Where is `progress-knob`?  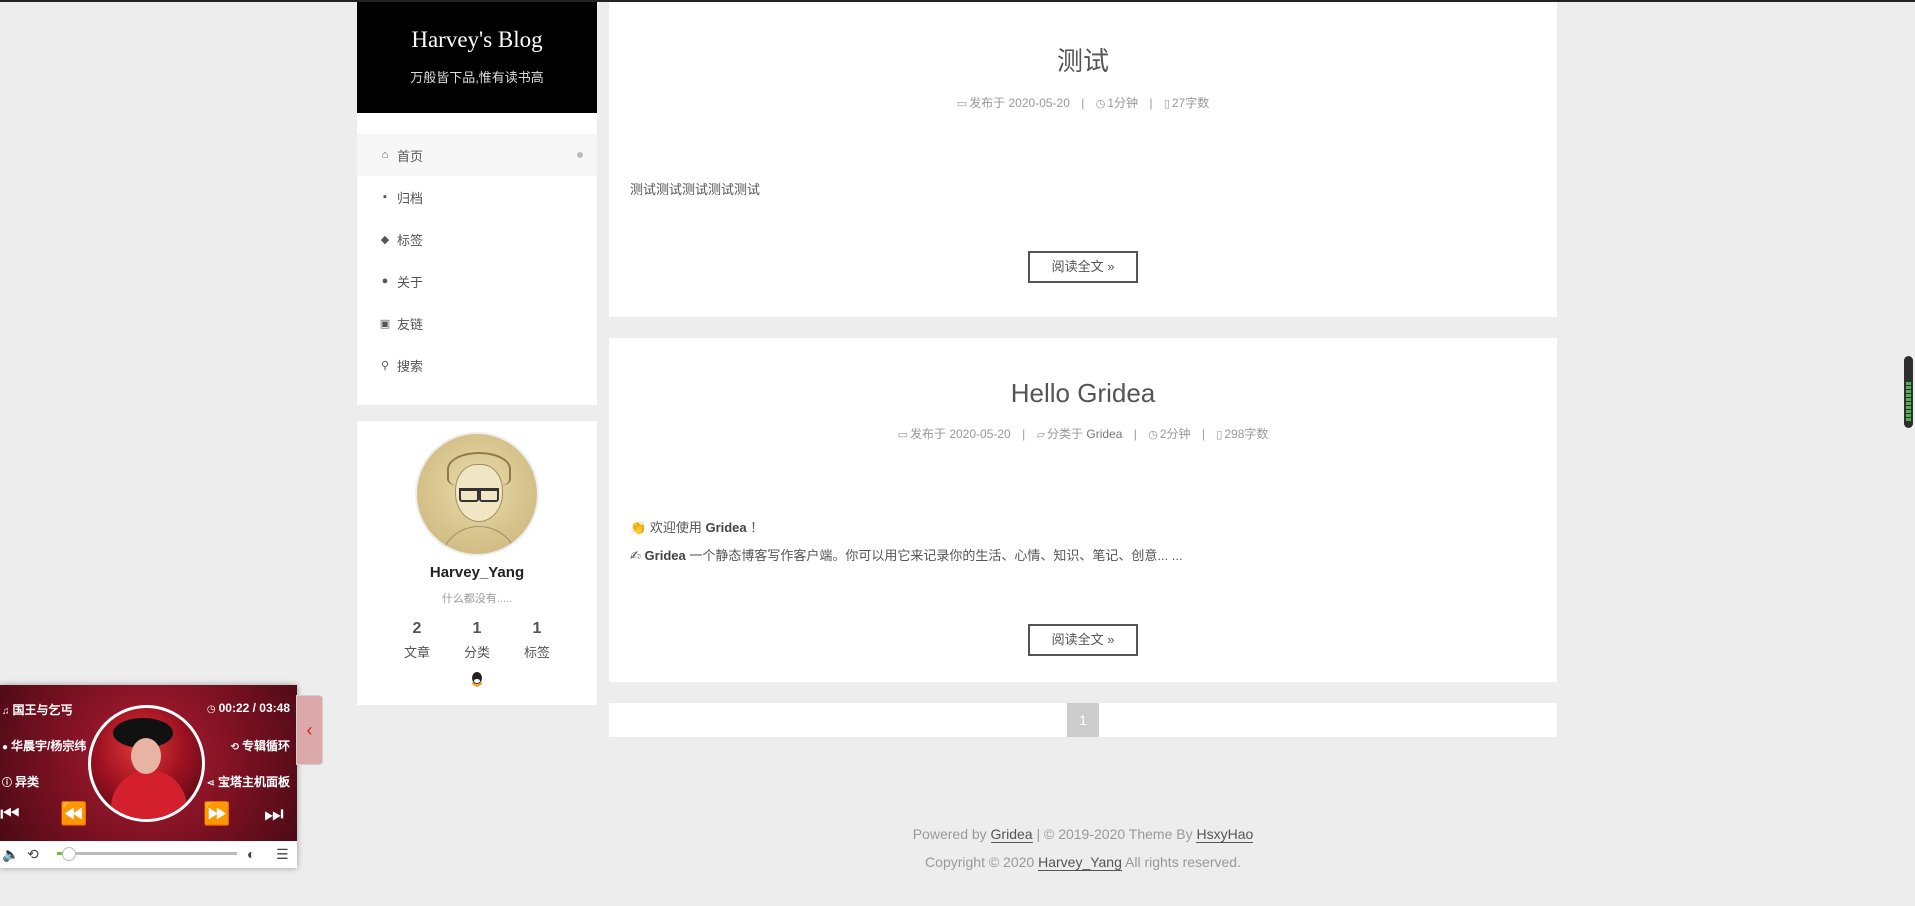
progress-knob is located at coordinates (69, 854).